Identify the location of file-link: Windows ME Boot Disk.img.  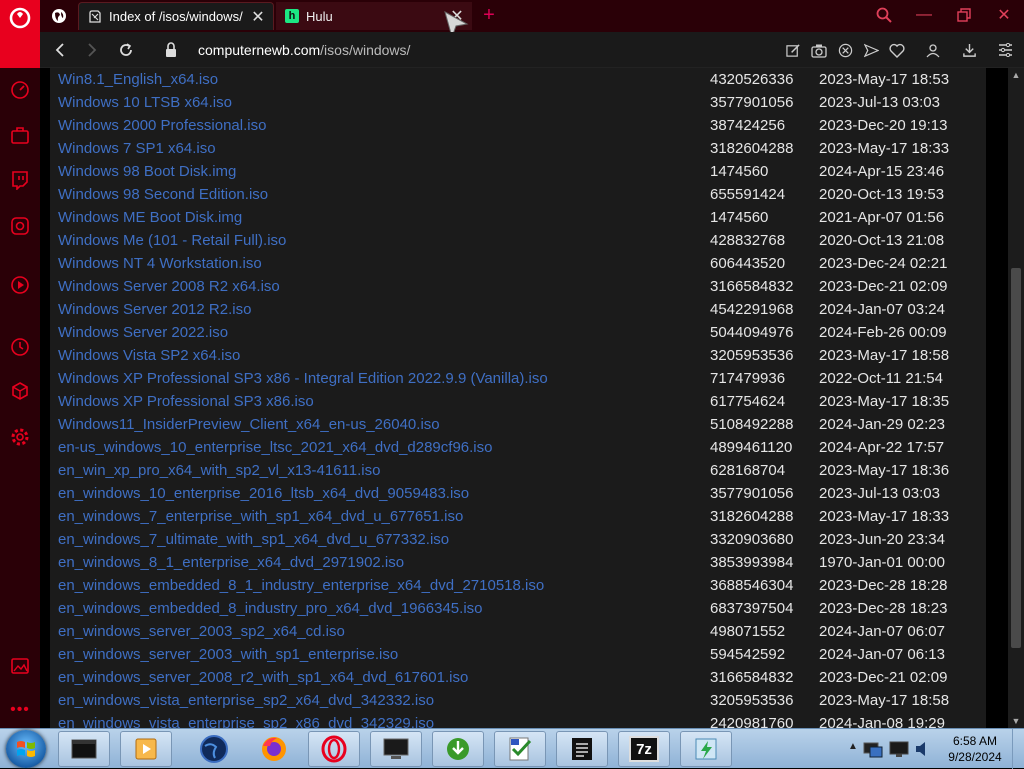
(150, 217).